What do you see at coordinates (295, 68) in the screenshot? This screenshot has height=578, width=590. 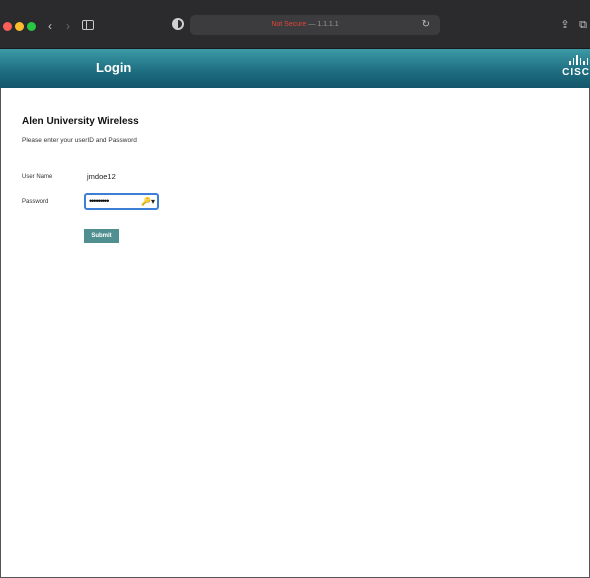 I see `portal-header: Login CISC` at bounding box center [295, 68].